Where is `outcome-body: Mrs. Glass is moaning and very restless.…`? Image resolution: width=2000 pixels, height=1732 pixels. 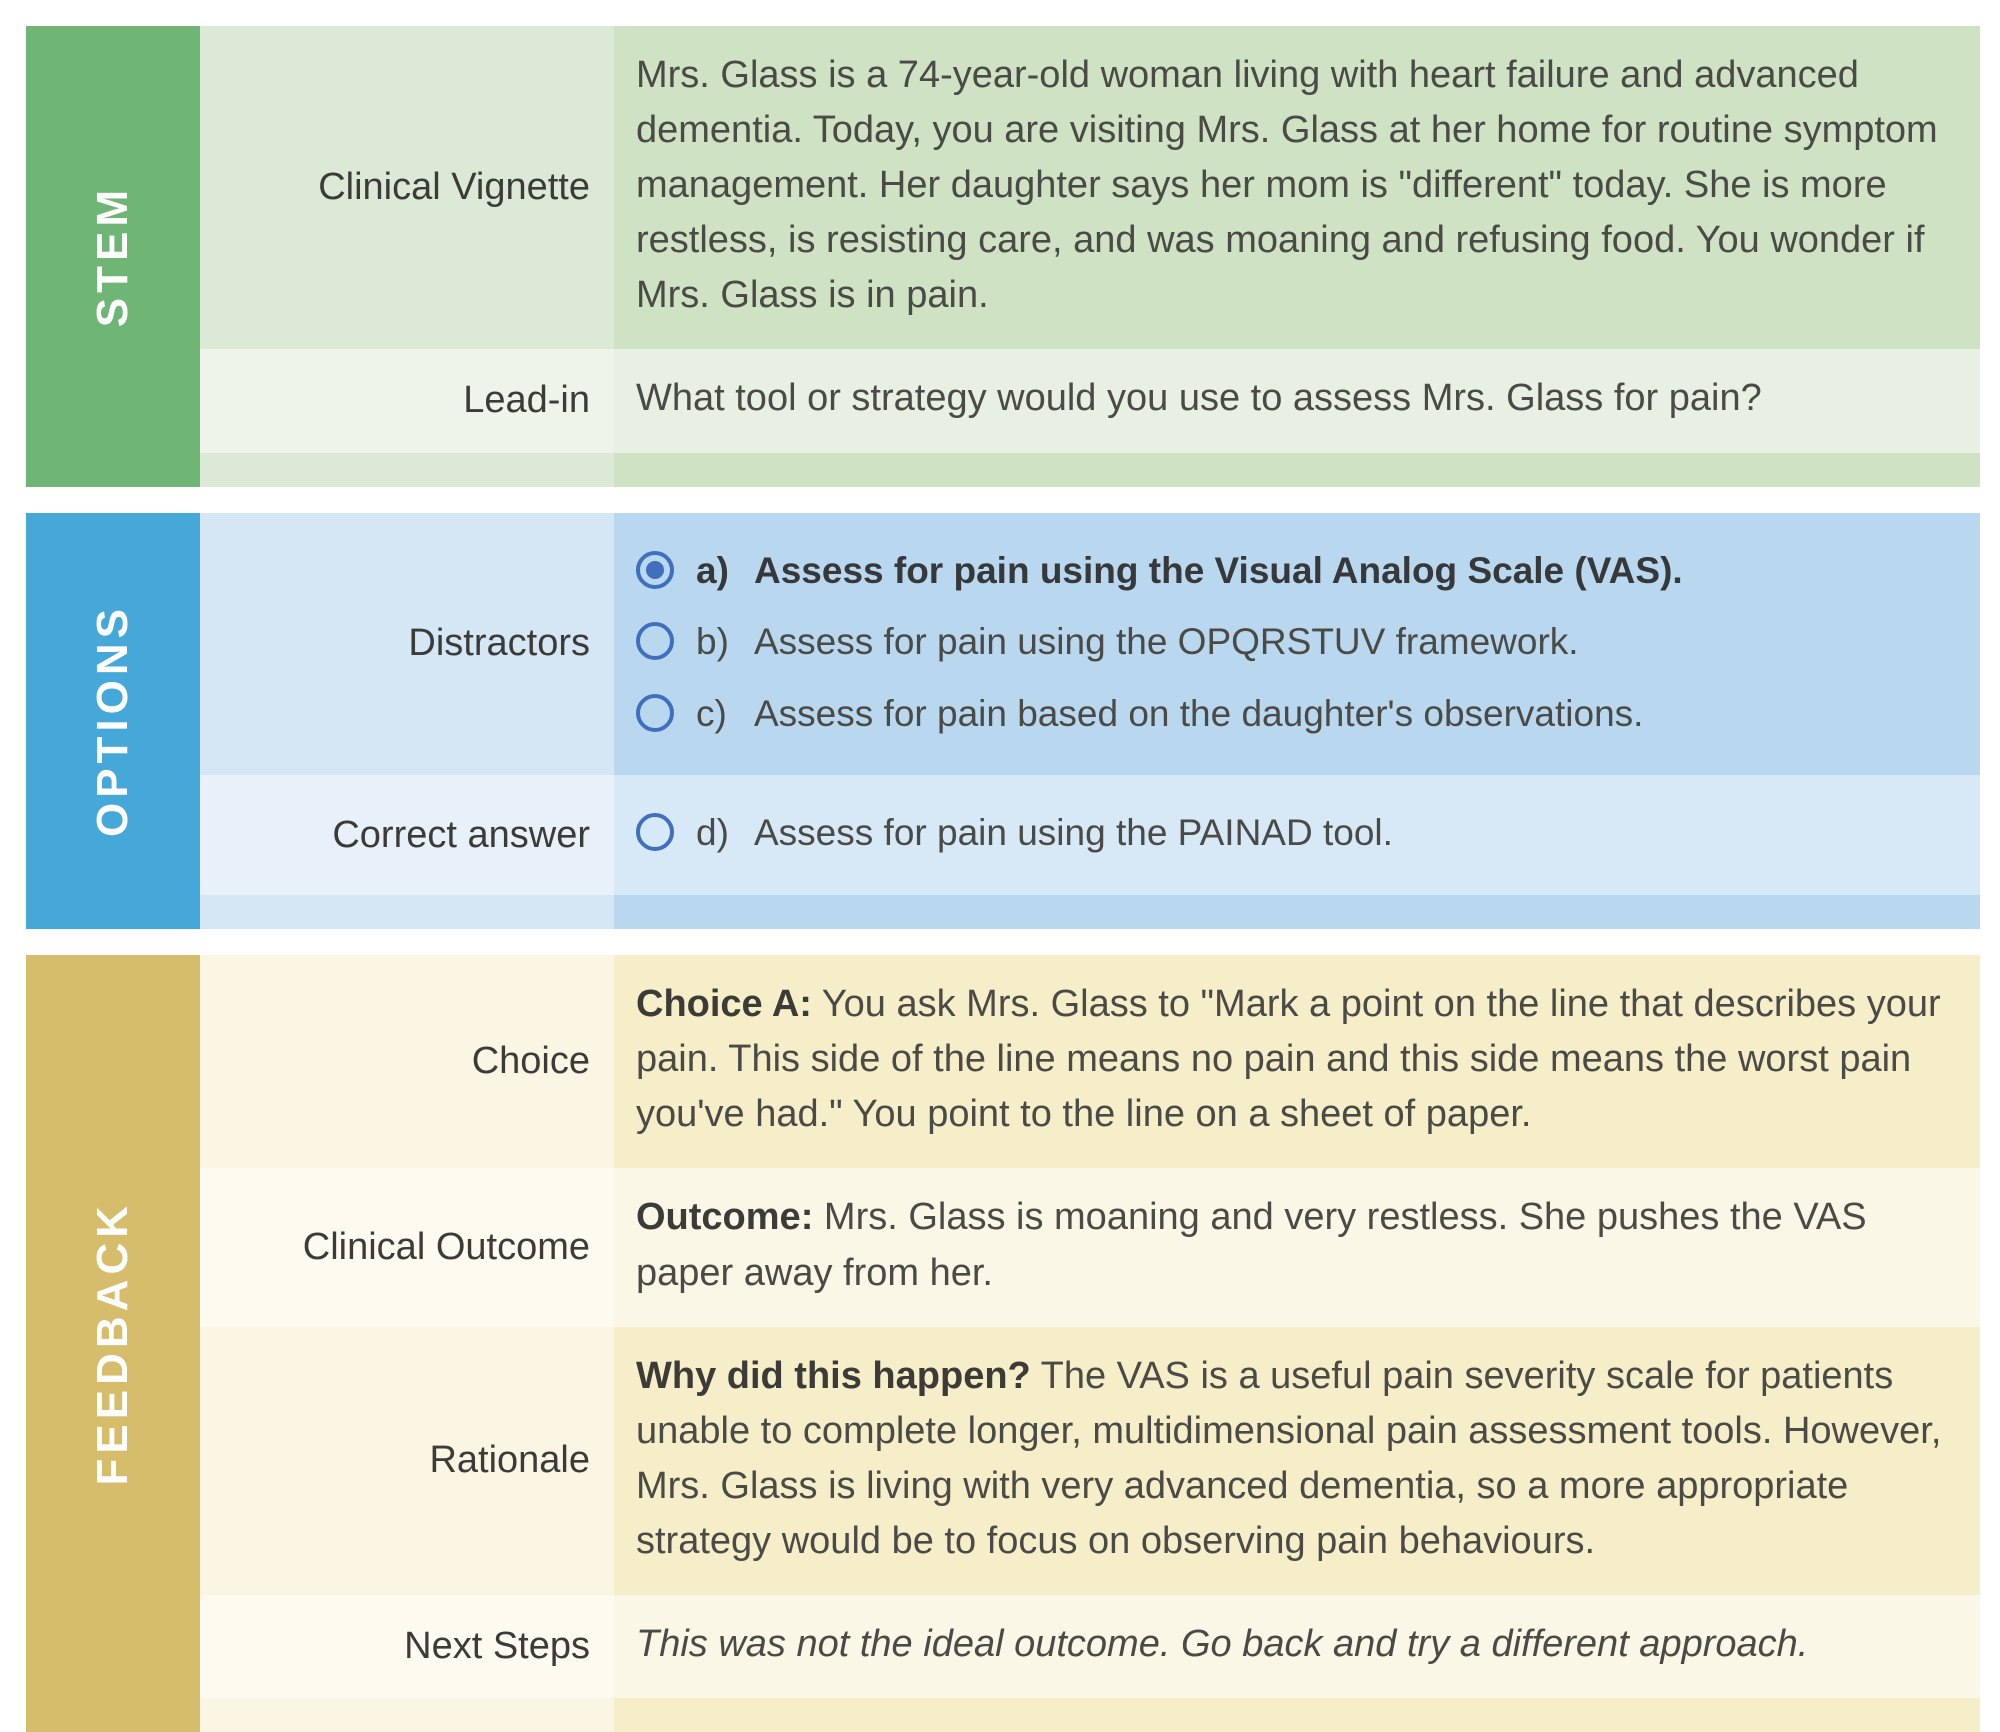 outcome-body: Mrs. Glass is moaning and very restless.… is located at coordinates (1251, 1245).